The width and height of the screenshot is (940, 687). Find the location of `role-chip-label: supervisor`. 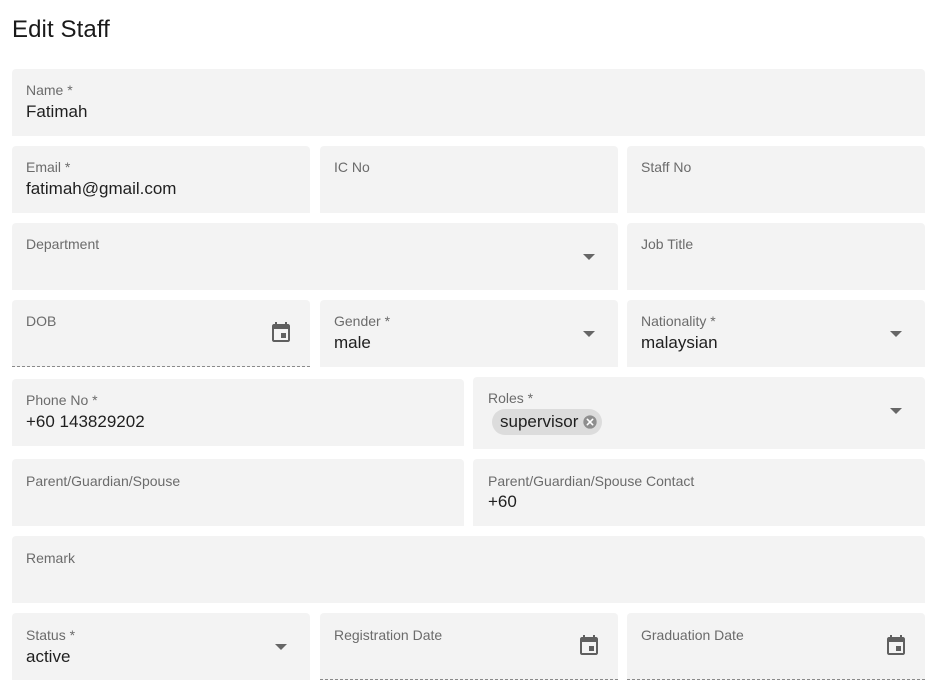

role-chip-label: supervisor is located at coordinates (539, 421).